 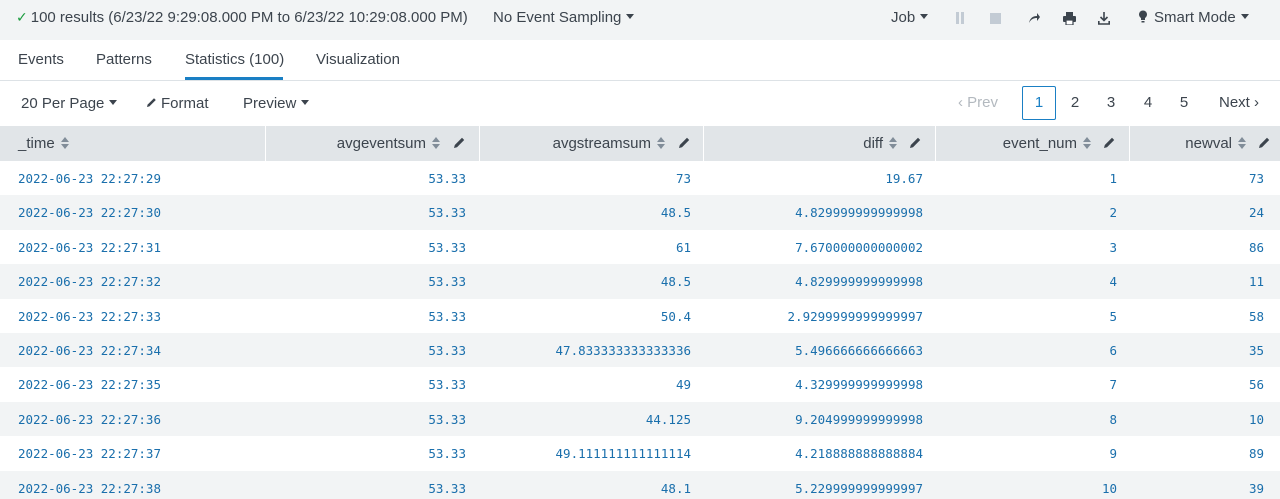 I want to click on cell-newval: 89, so click(x=1256, y=453).